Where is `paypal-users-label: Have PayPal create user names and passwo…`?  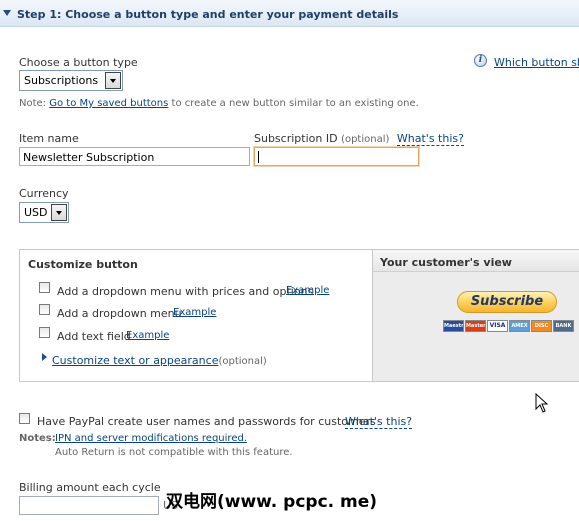
paypal-users-label: Have PayPal create user names and passwo… is located at coordinates (206, 421).